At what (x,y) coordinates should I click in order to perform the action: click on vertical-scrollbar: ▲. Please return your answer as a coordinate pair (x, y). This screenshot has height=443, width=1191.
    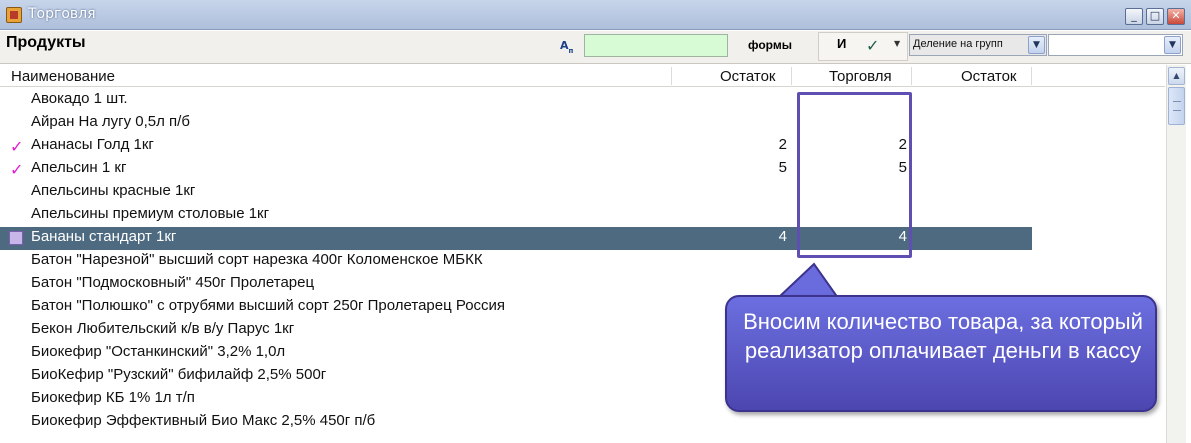
    Looking at the image, I should click on (1176, 254).